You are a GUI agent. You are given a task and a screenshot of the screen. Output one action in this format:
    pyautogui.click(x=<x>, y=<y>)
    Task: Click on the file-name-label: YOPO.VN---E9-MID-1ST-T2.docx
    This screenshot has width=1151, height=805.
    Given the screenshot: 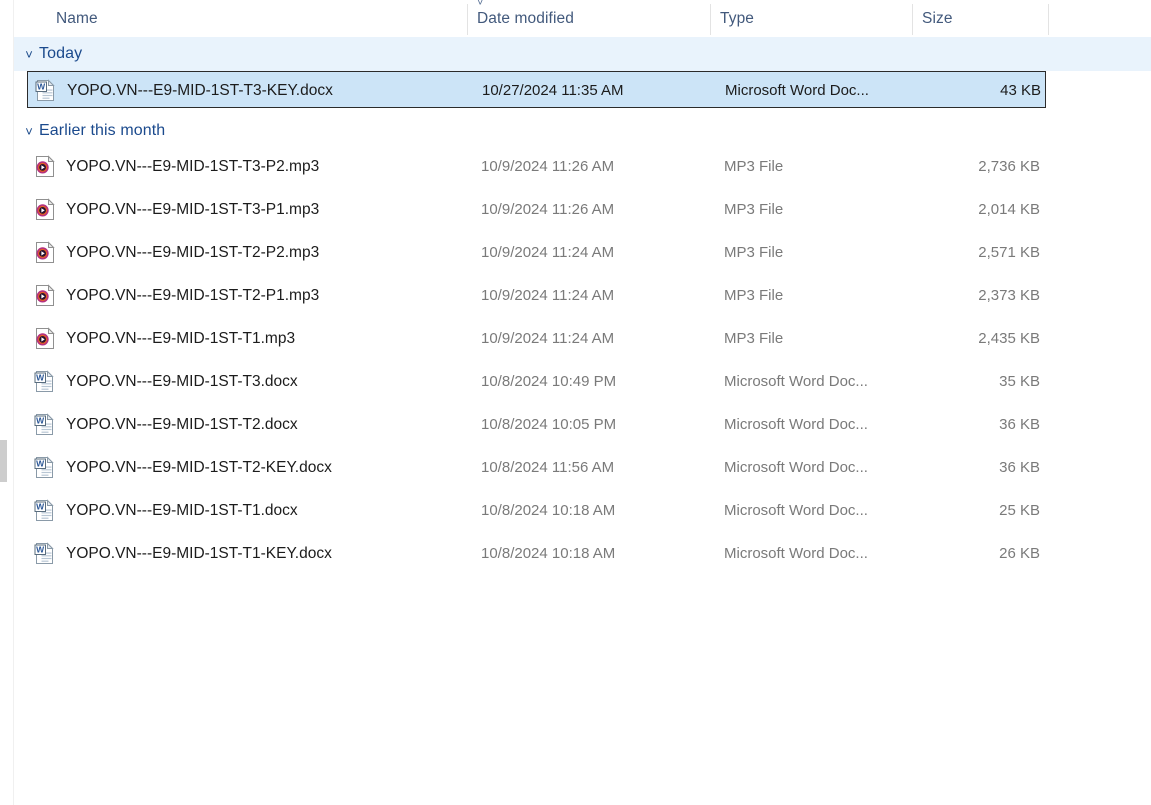 What is the action you would take?
    pyautogui.click(x=182, y=424)
    